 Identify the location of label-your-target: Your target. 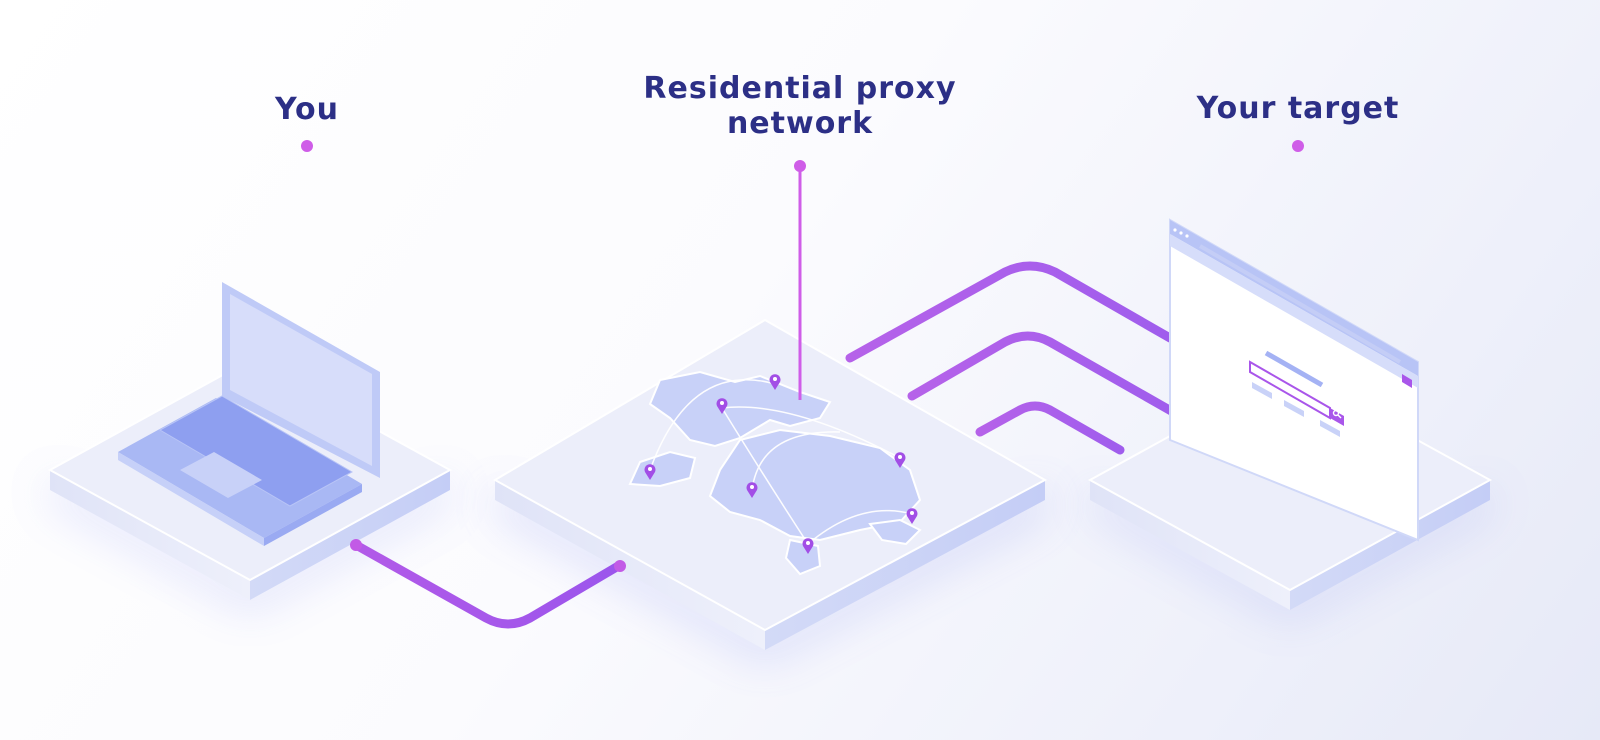
(1298, 108).